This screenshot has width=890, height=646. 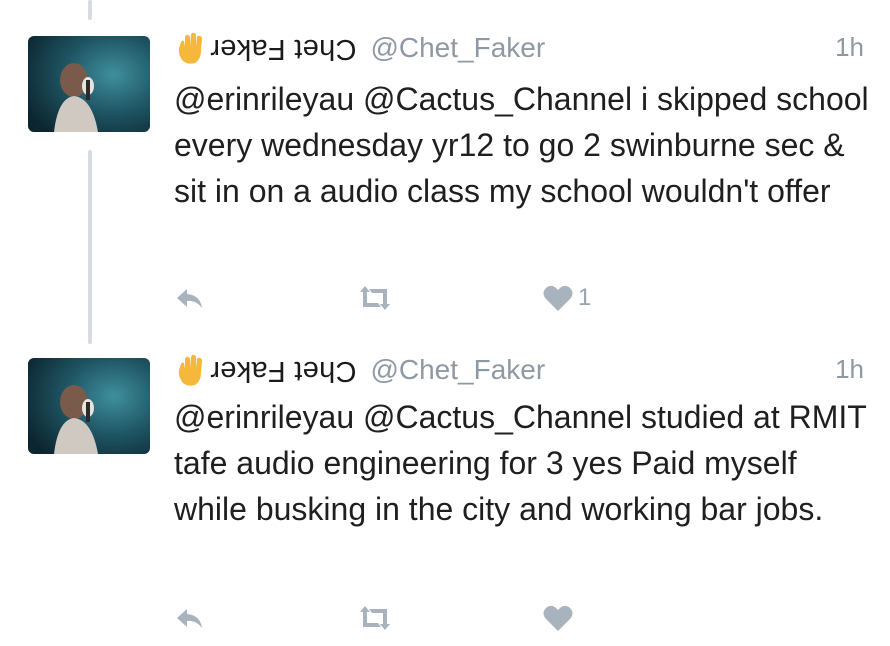 I want to click on tweet-actions, so click(x=424, y=618).